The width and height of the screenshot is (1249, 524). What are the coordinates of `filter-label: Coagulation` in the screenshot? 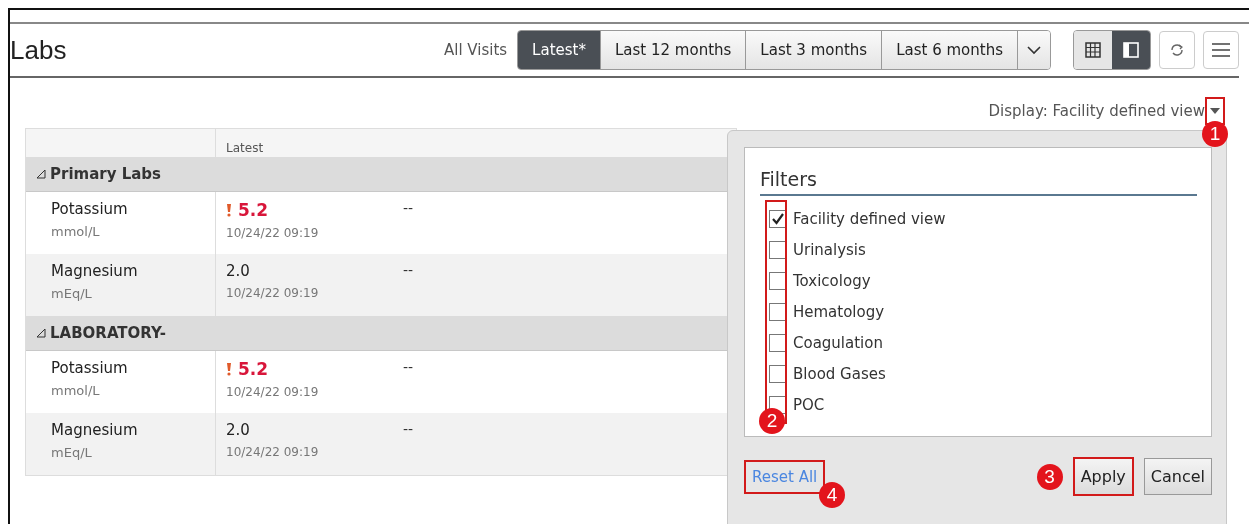 It's located at (838, 343).